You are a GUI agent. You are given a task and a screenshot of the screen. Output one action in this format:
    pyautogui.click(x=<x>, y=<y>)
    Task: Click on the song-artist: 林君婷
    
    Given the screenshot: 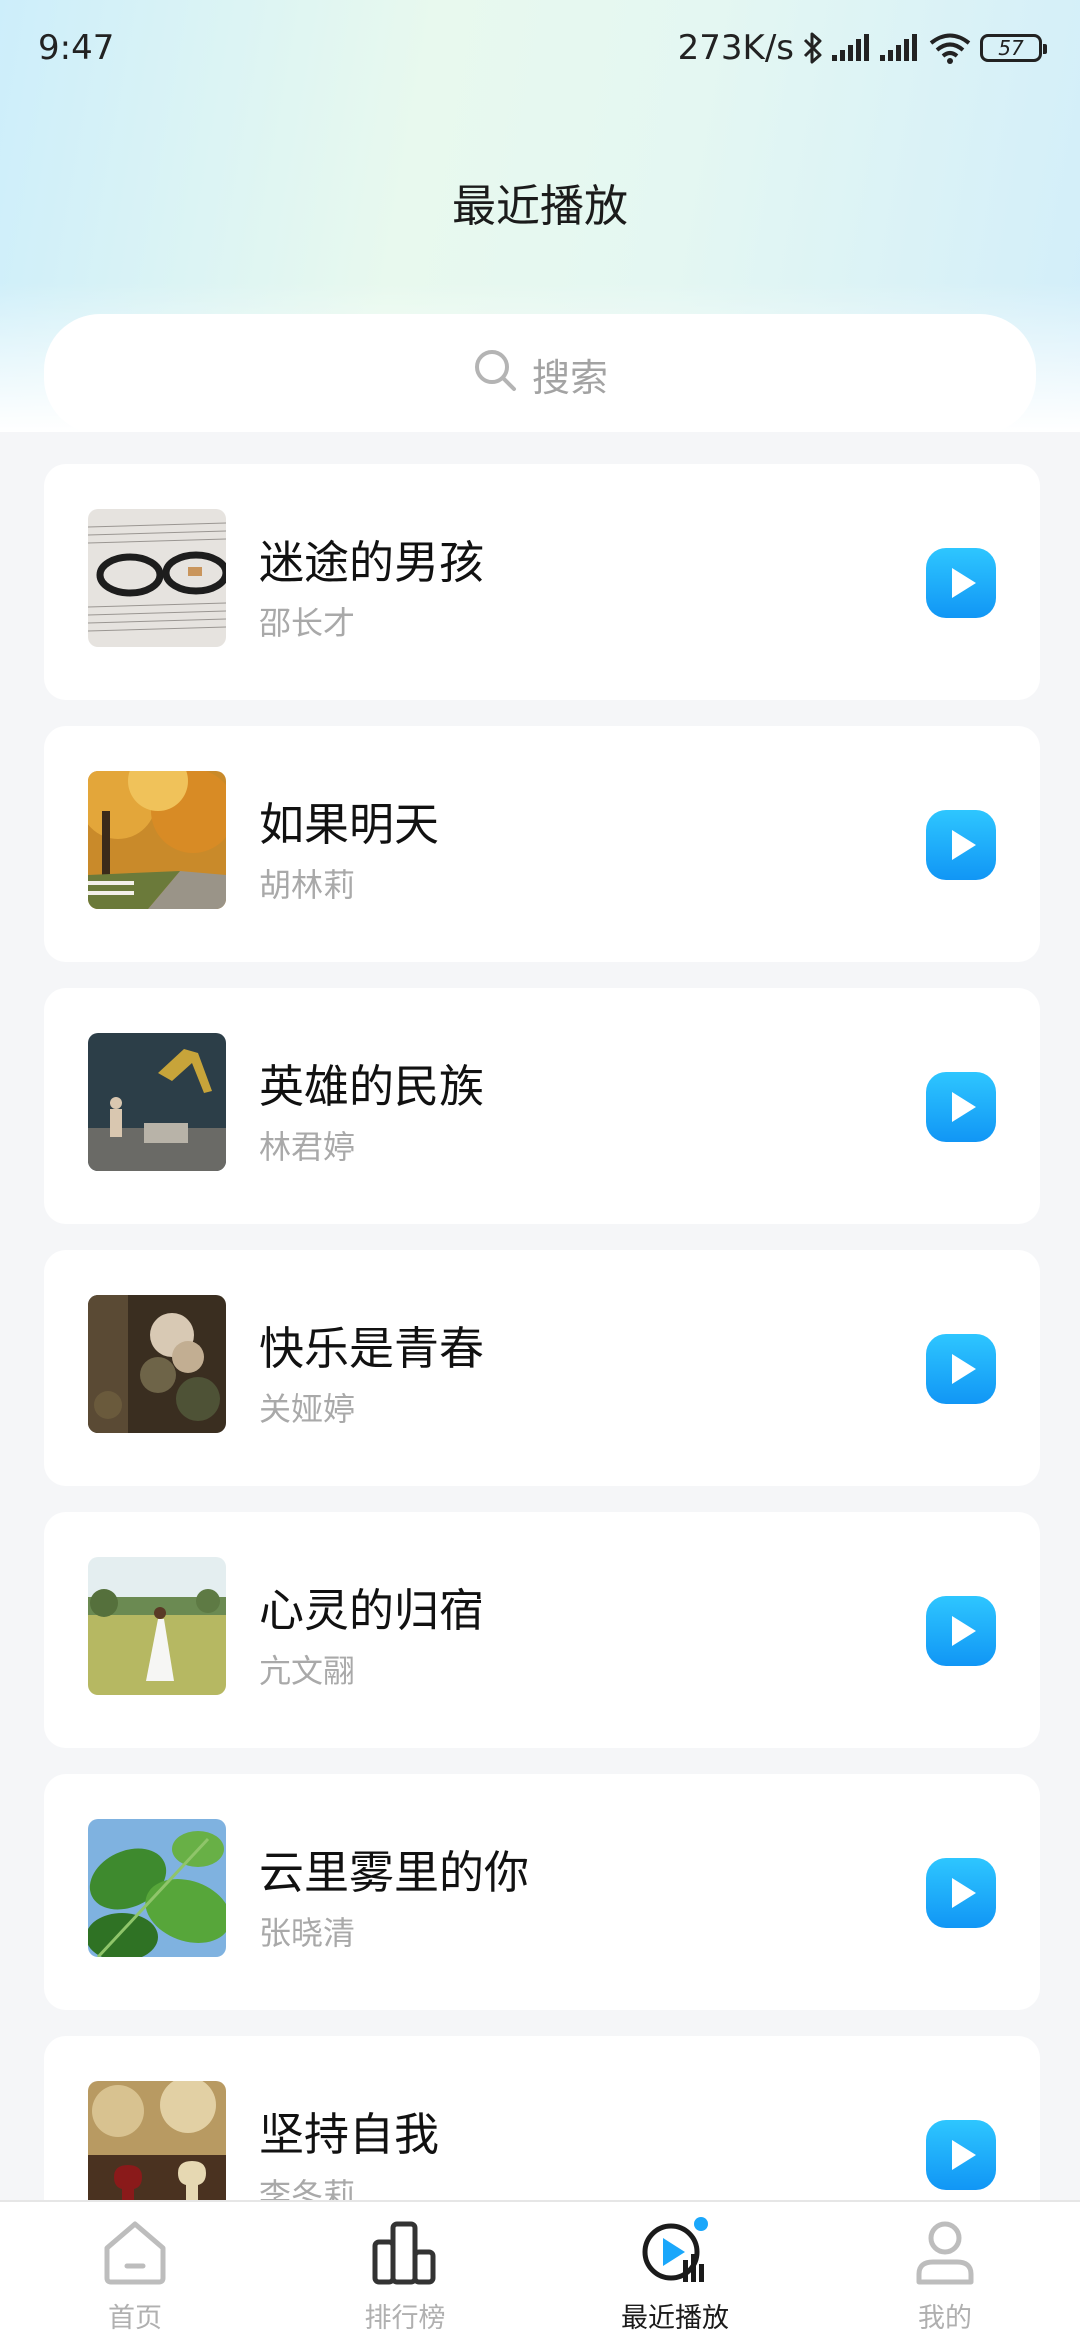 What is the action you would take?
    pyautogui.click(x=307, y=1147)
    